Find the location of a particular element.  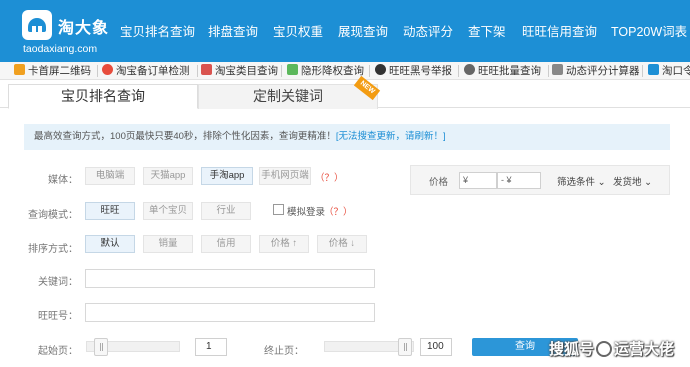

media-help-icon: （？） is located at coordinates (329, 177).